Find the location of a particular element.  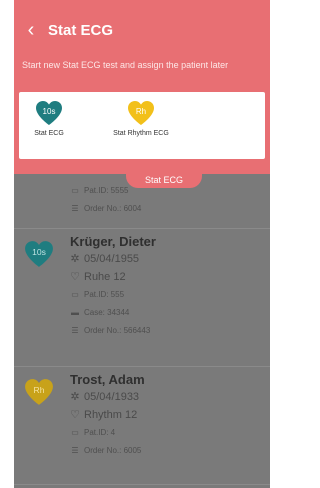

header: ‹ Stat ECG is located at coordinates (142, 30).